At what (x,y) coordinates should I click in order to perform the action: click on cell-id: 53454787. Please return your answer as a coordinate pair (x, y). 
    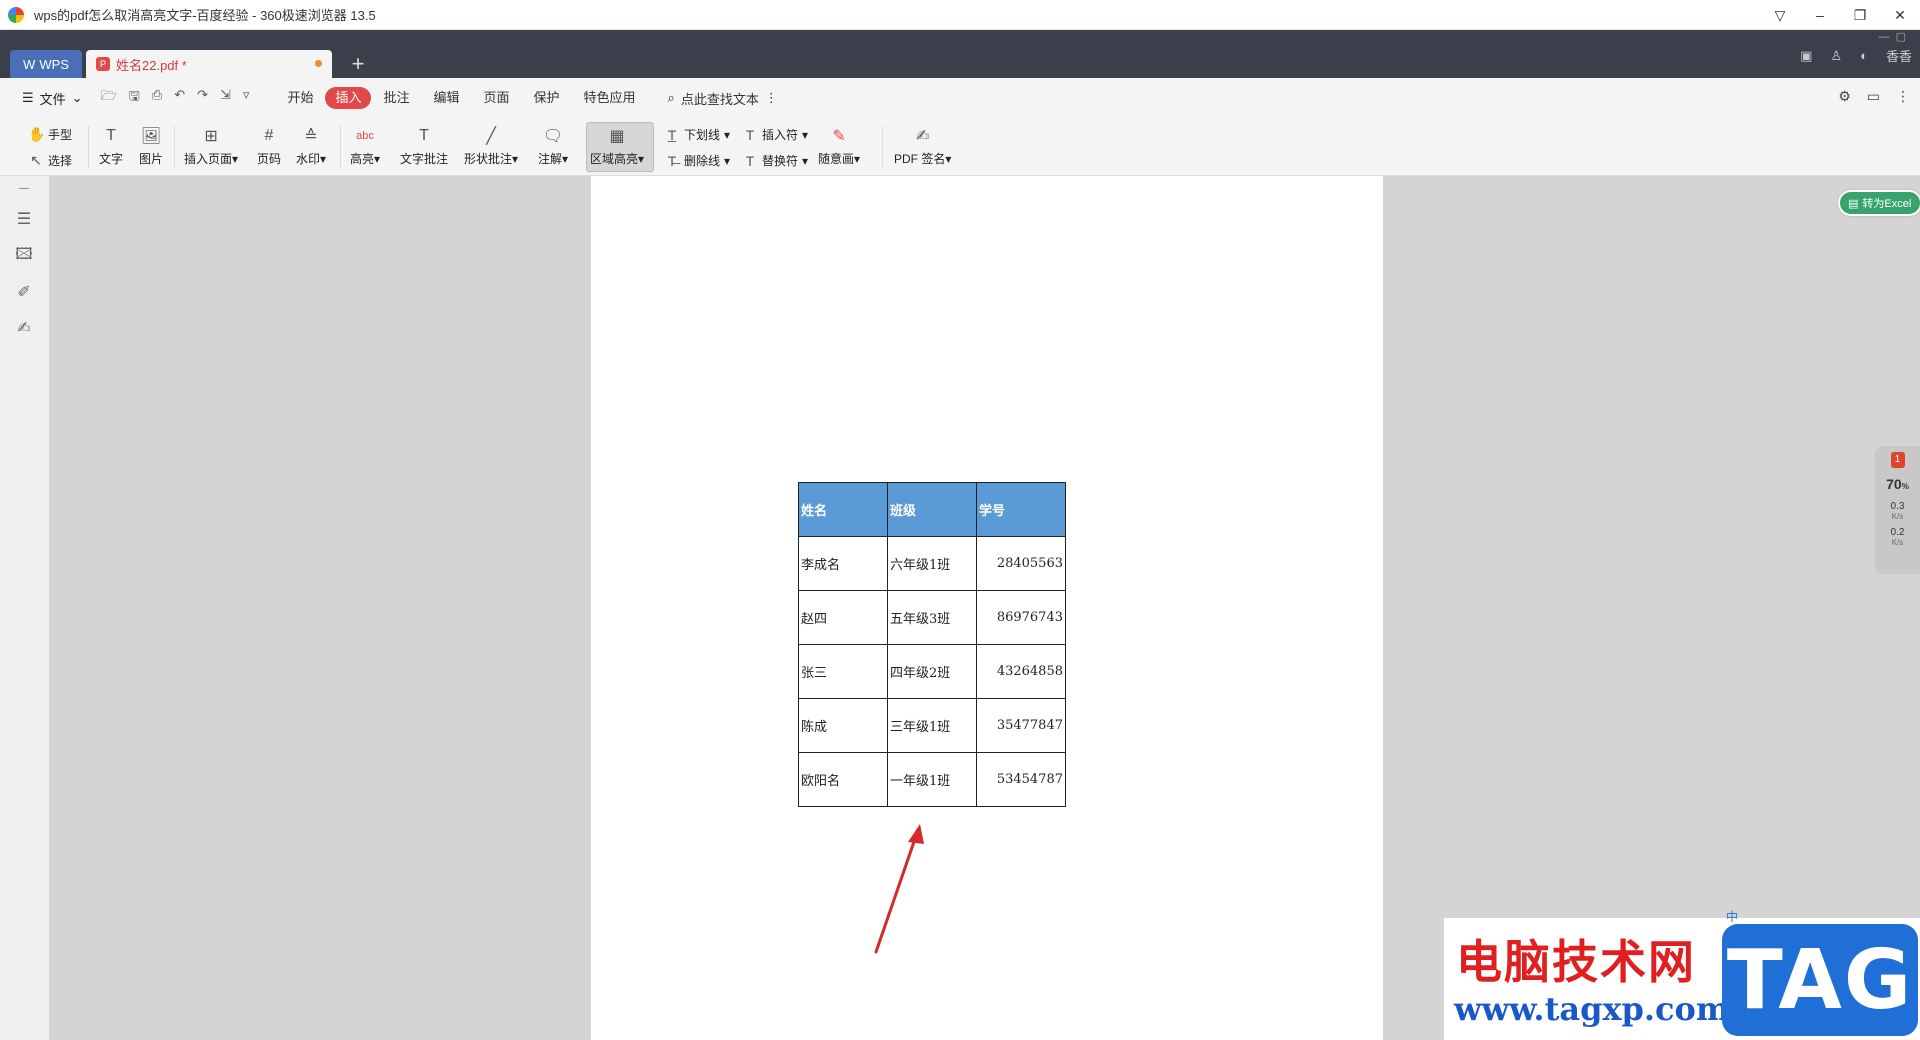
    Looking at the image, I should click on (1021, 779).